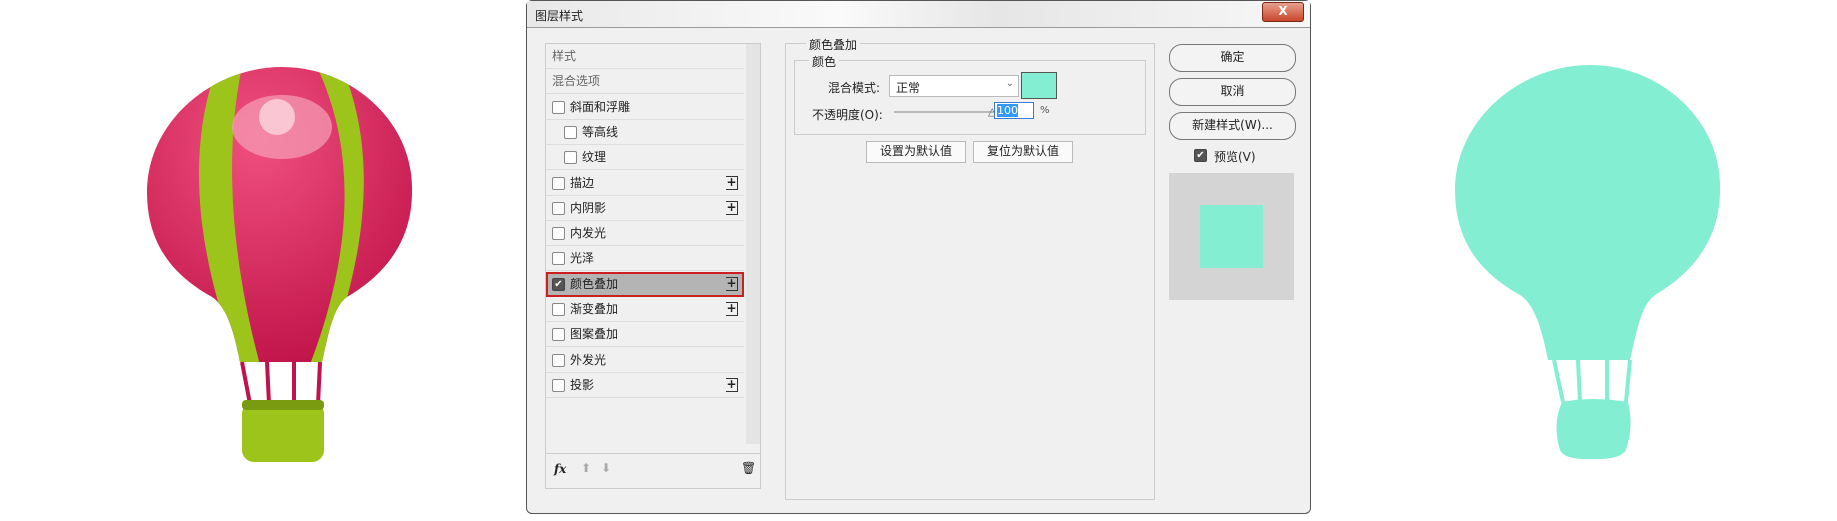  Describe the element at coordinates (645, 360) in the screenshot. I see `style-list-item: 外发光` at that location.